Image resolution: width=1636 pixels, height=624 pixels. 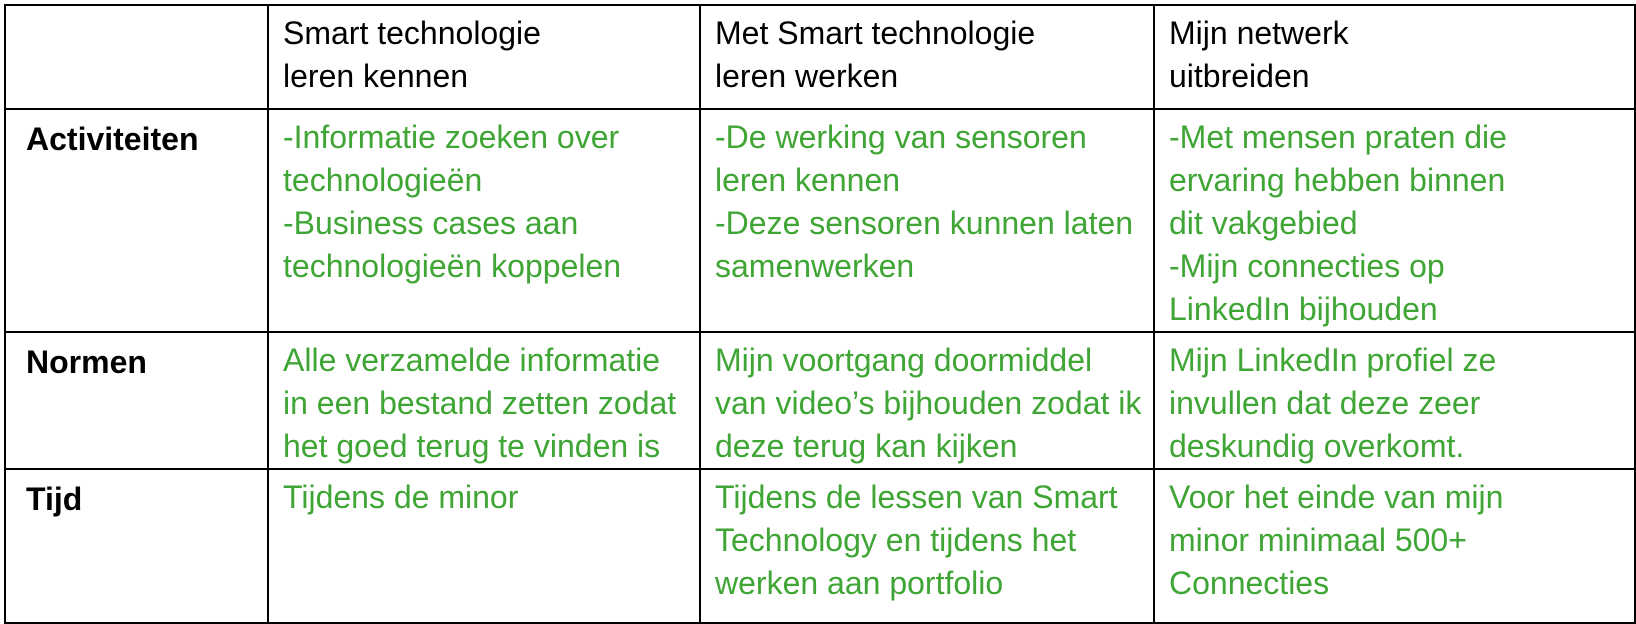 What do you see at coordinates (1394, 57) in the screenshot?
I see `column-header-mijn-netwerk-uitbreiden: Mijn netwerk uitbreiden` at bounding box center [1394, 57].